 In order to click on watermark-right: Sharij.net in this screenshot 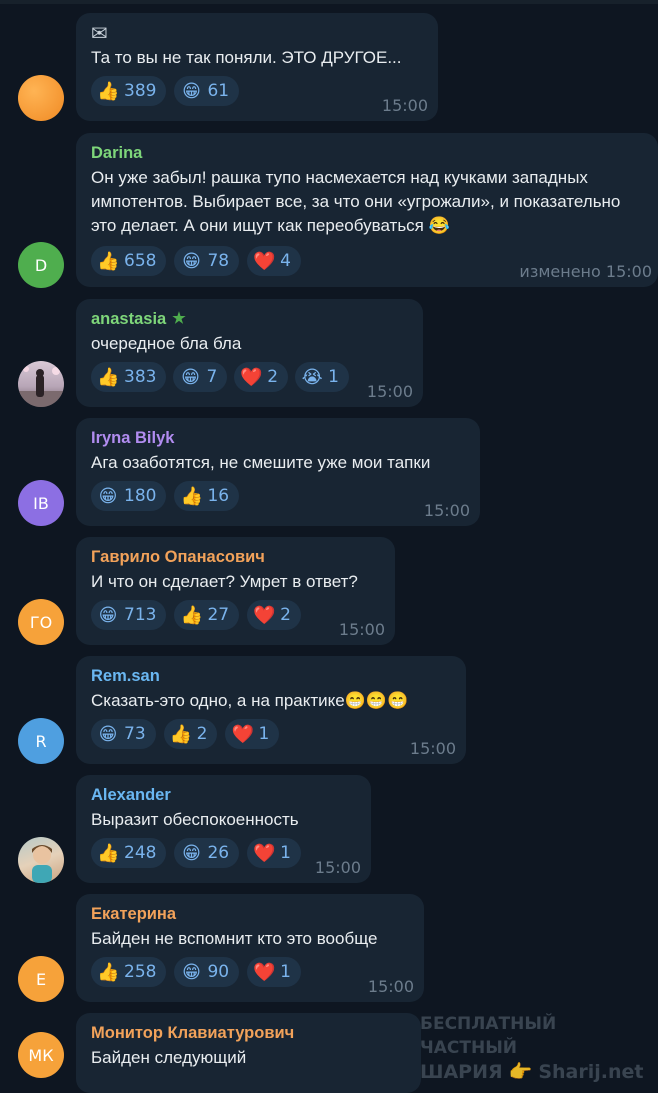, I will do `click(591, 1072)`.